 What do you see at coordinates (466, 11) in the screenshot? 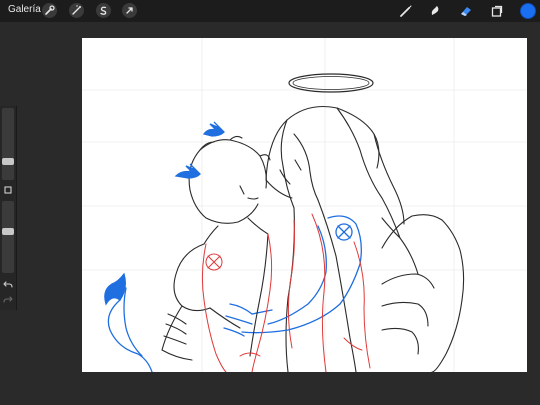
I see `eraser-icon` at bounding box center [466, 11].